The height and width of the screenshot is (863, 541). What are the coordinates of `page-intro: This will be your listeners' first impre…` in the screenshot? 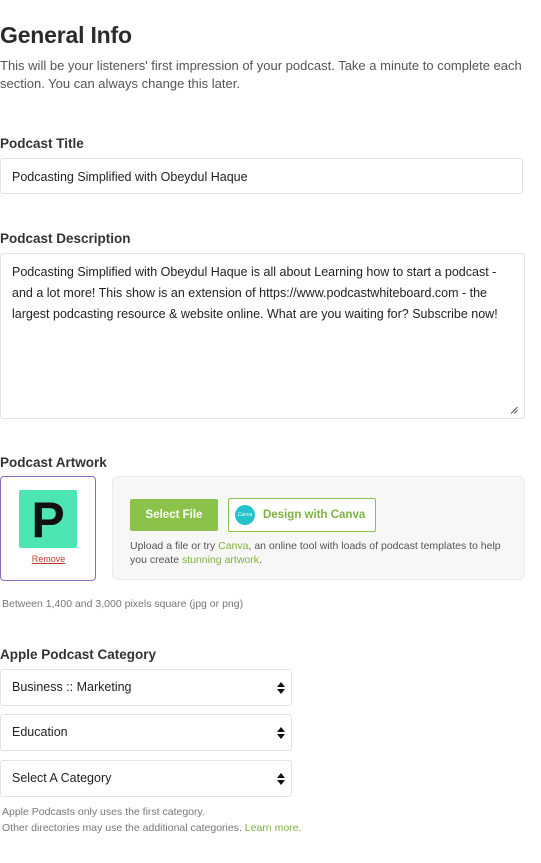 It's located at (261, 74).